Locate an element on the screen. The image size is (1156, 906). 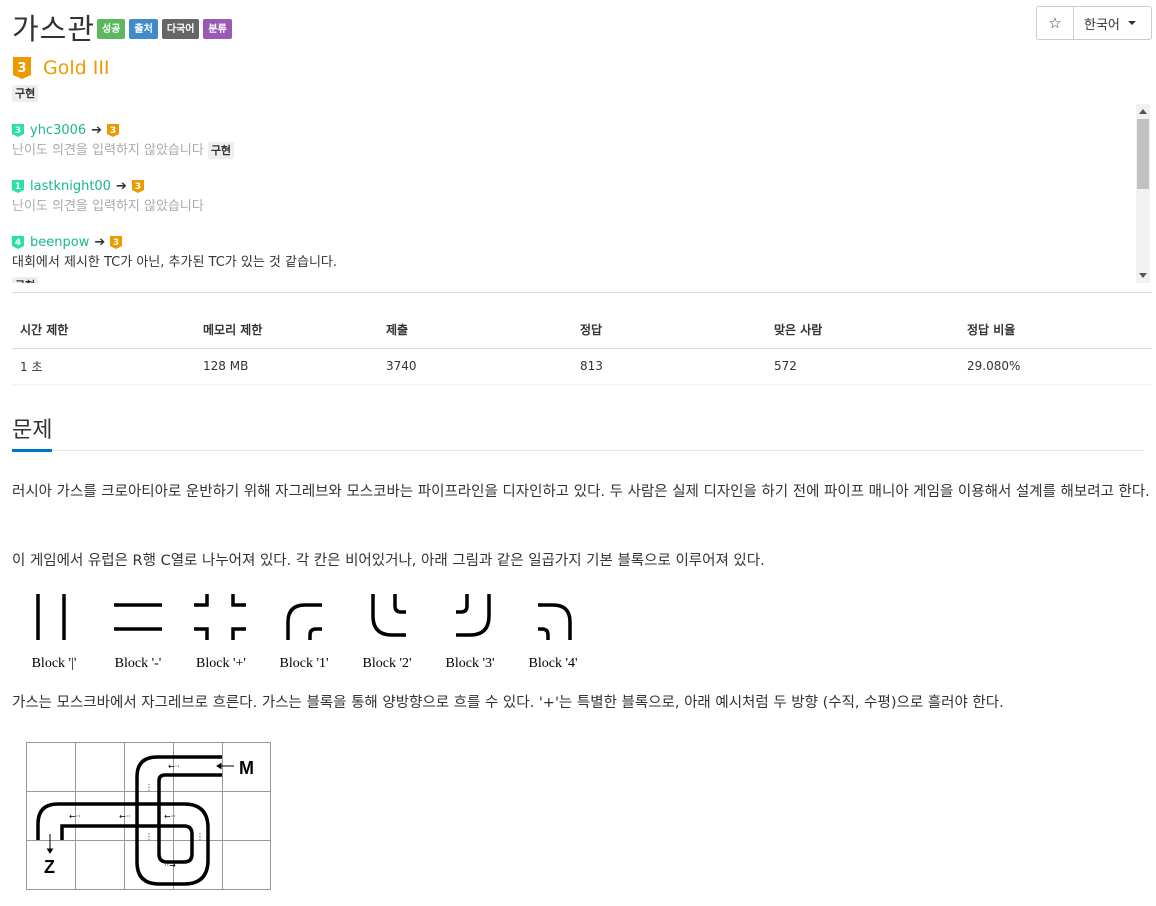
block-2-pipe-icon is located at coordinates (388, 615).